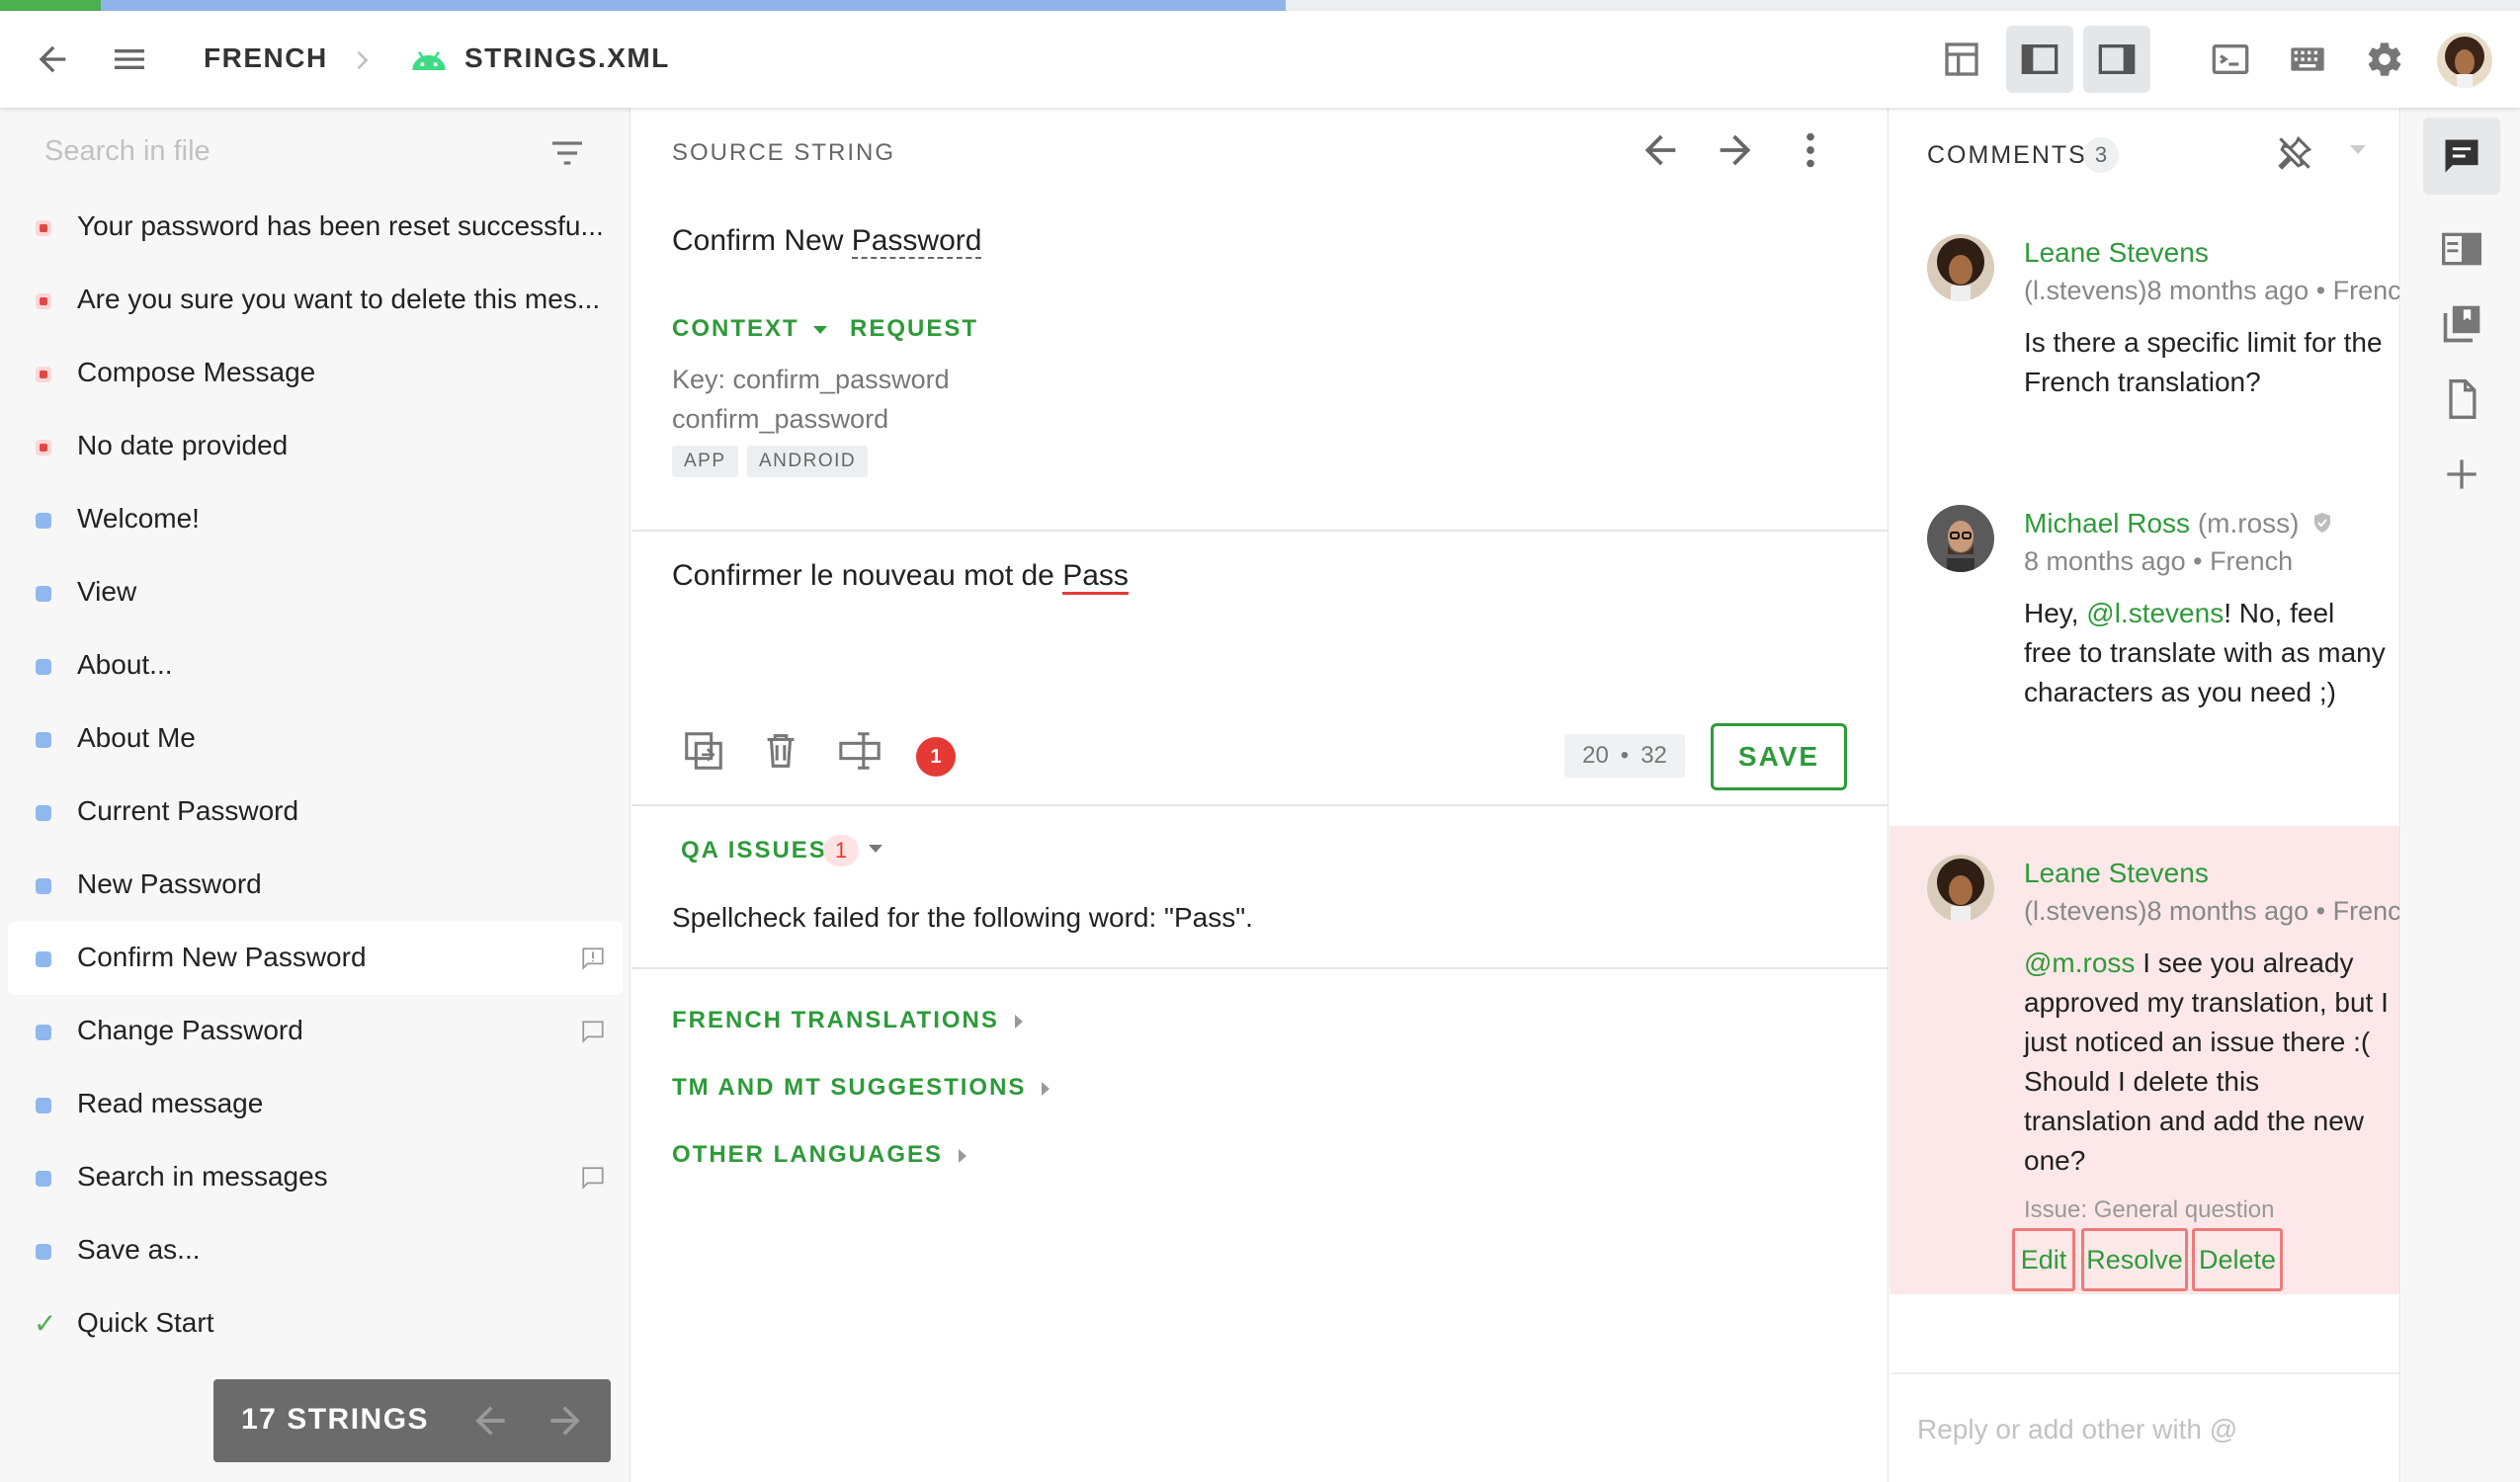 This screenshot has width=2520, height=1482. Describe the element at coordinates (315, 519) in the screenshot. I see `string-list-item: Welcome!` at that location.